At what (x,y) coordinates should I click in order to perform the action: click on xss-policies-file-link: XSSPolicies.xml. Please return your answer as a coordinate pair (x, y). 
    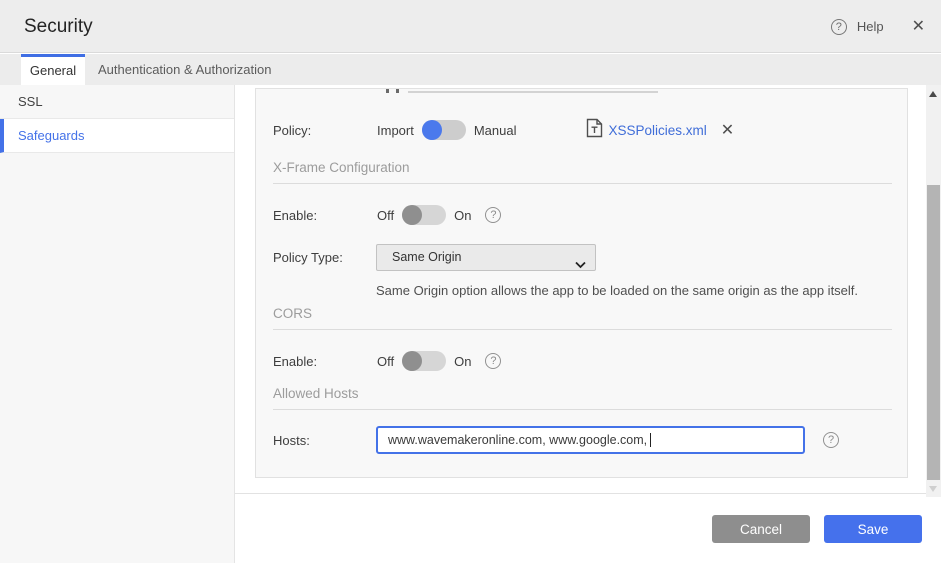
    Looking at the image, I should click on (657, 130).